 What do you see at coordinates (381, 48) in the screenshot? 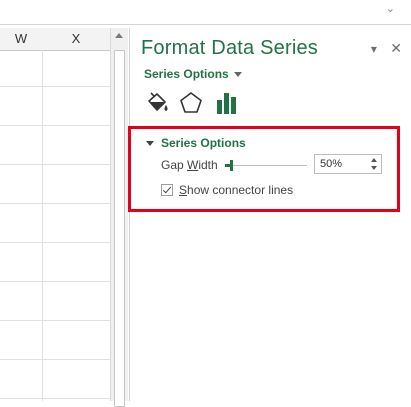
I see `pane-controls: ▾ ✕` at bounding box center [381, 48].